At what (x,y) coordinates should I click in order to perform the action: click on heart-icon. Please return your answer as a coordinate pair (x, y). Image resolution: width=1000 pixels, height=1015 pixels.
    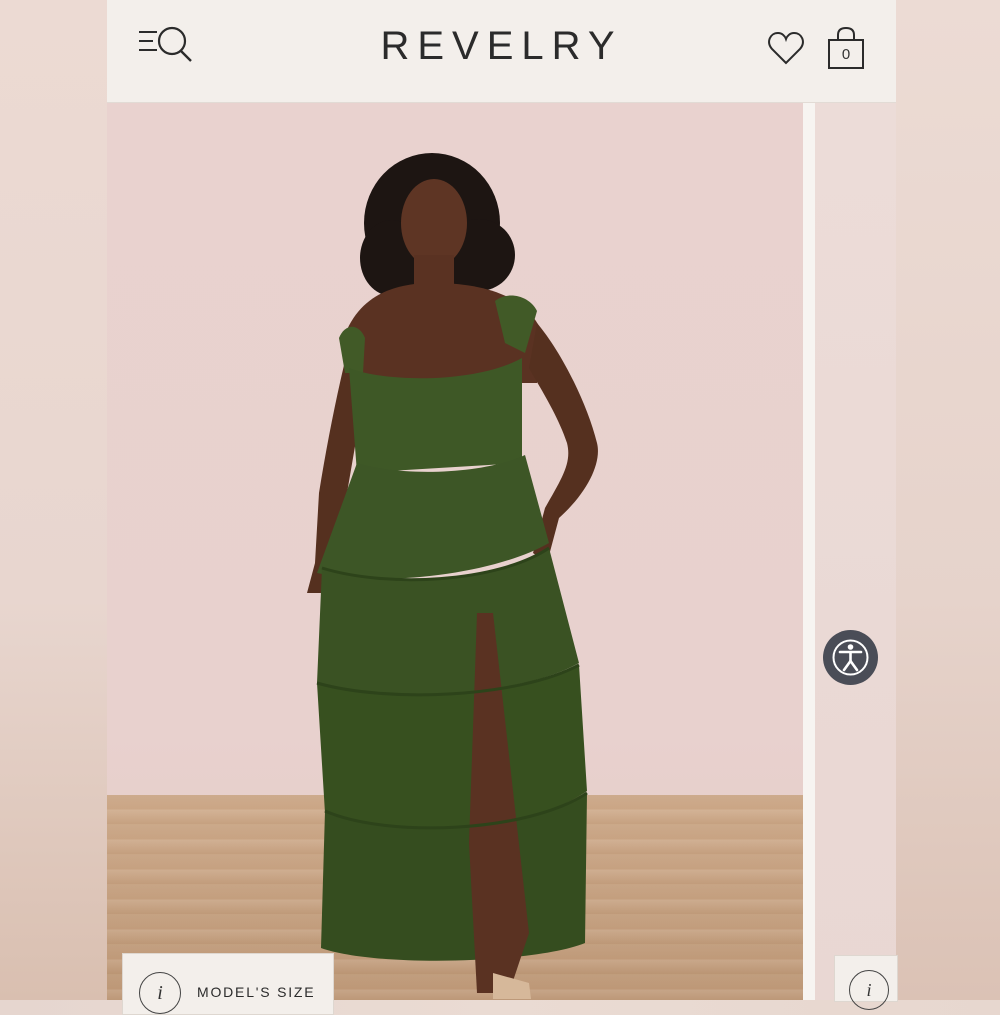
    Looking at the image, I should click on (786, 48).